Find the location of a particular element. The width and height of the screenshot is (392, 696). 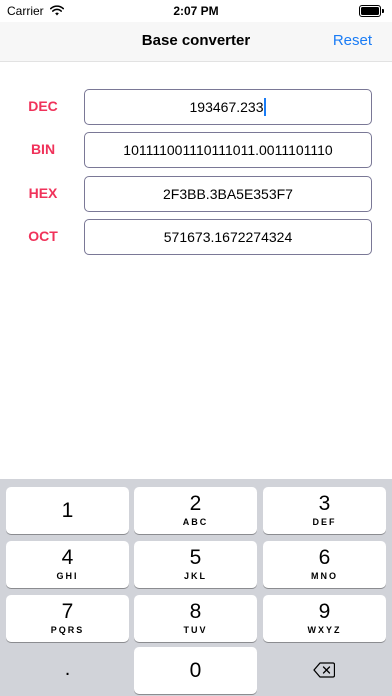

key-9: 9 WXYZ is located at coordinates (324, 618).